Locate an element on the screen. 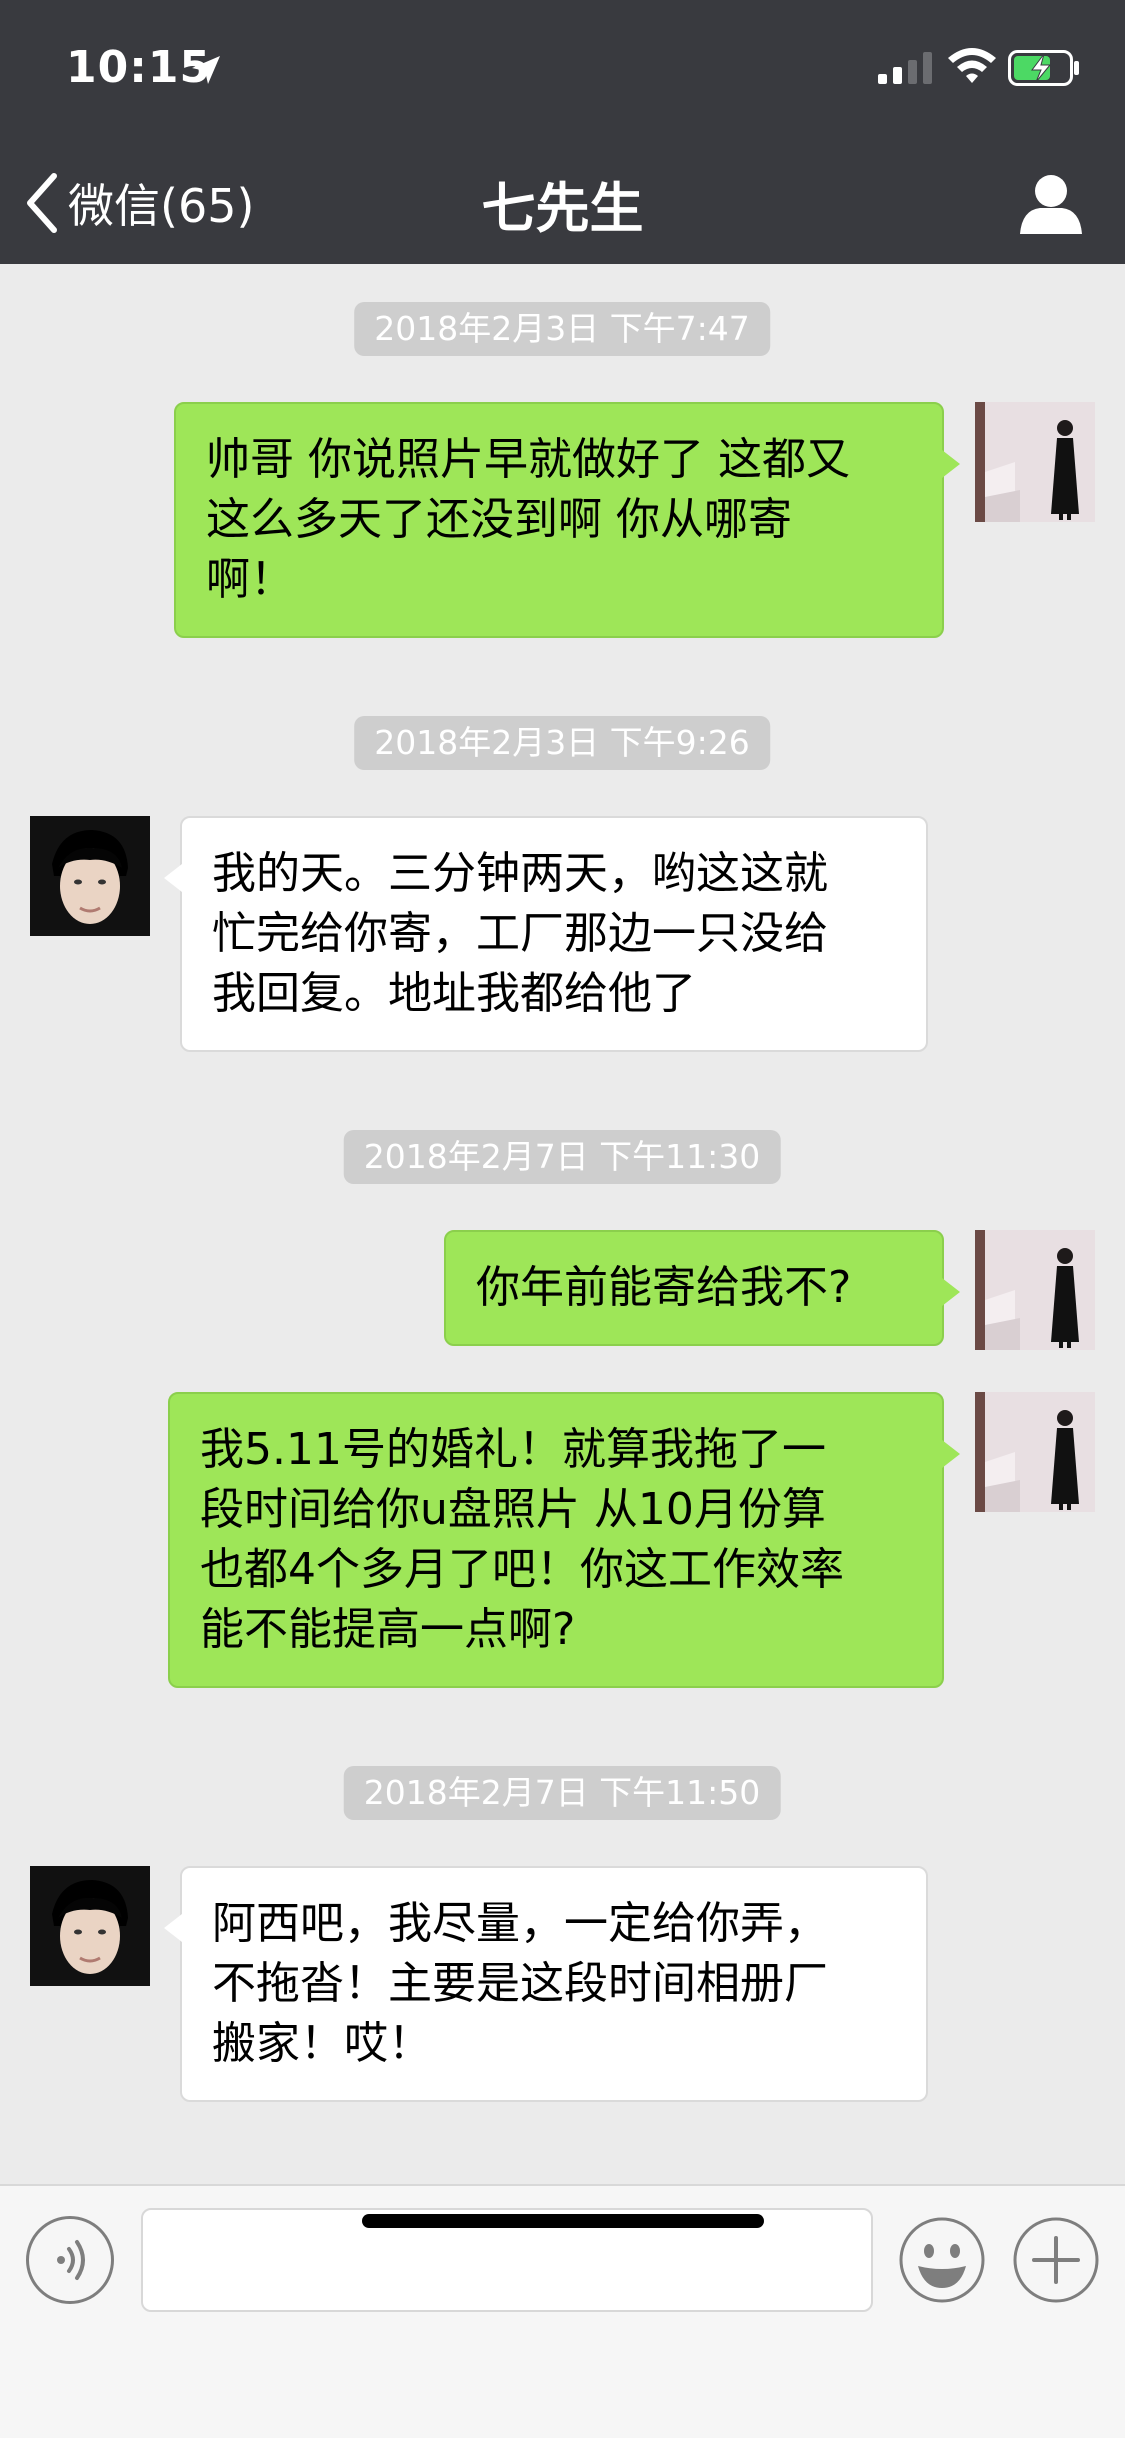 This screenshot has height=2438, width=1125. message-line: 忙完给你寄，工厂那边一只没给 is located at coordinates (520, 933).